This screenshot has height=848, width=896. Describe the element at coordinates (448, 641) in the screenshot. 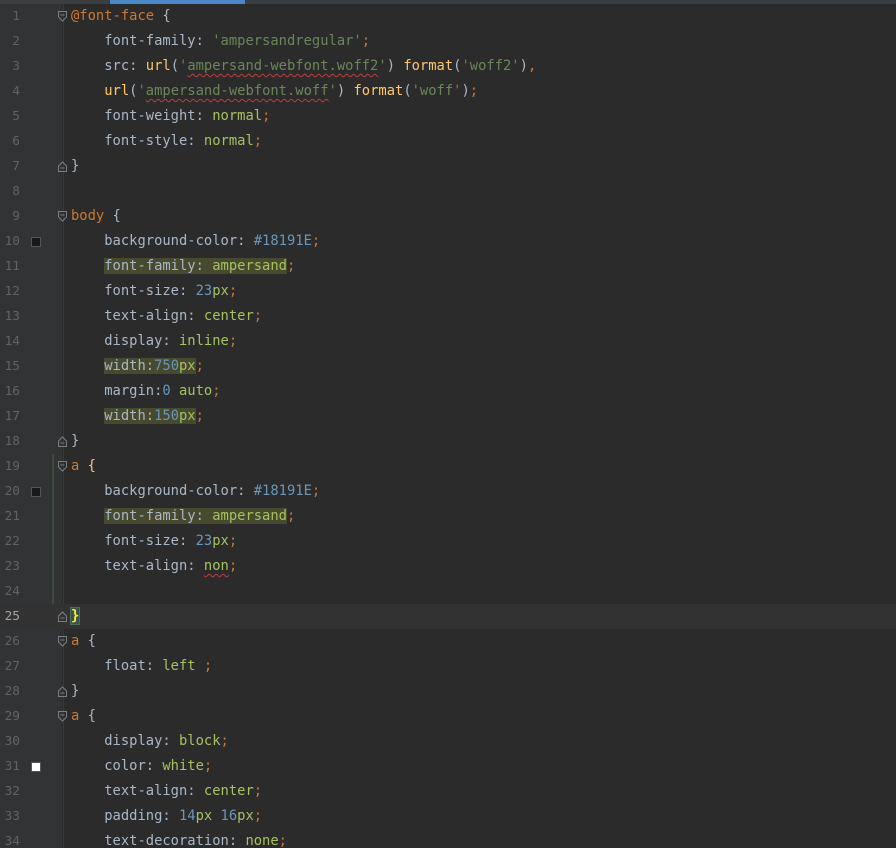

I see `code-line: 26 a {` at that location.